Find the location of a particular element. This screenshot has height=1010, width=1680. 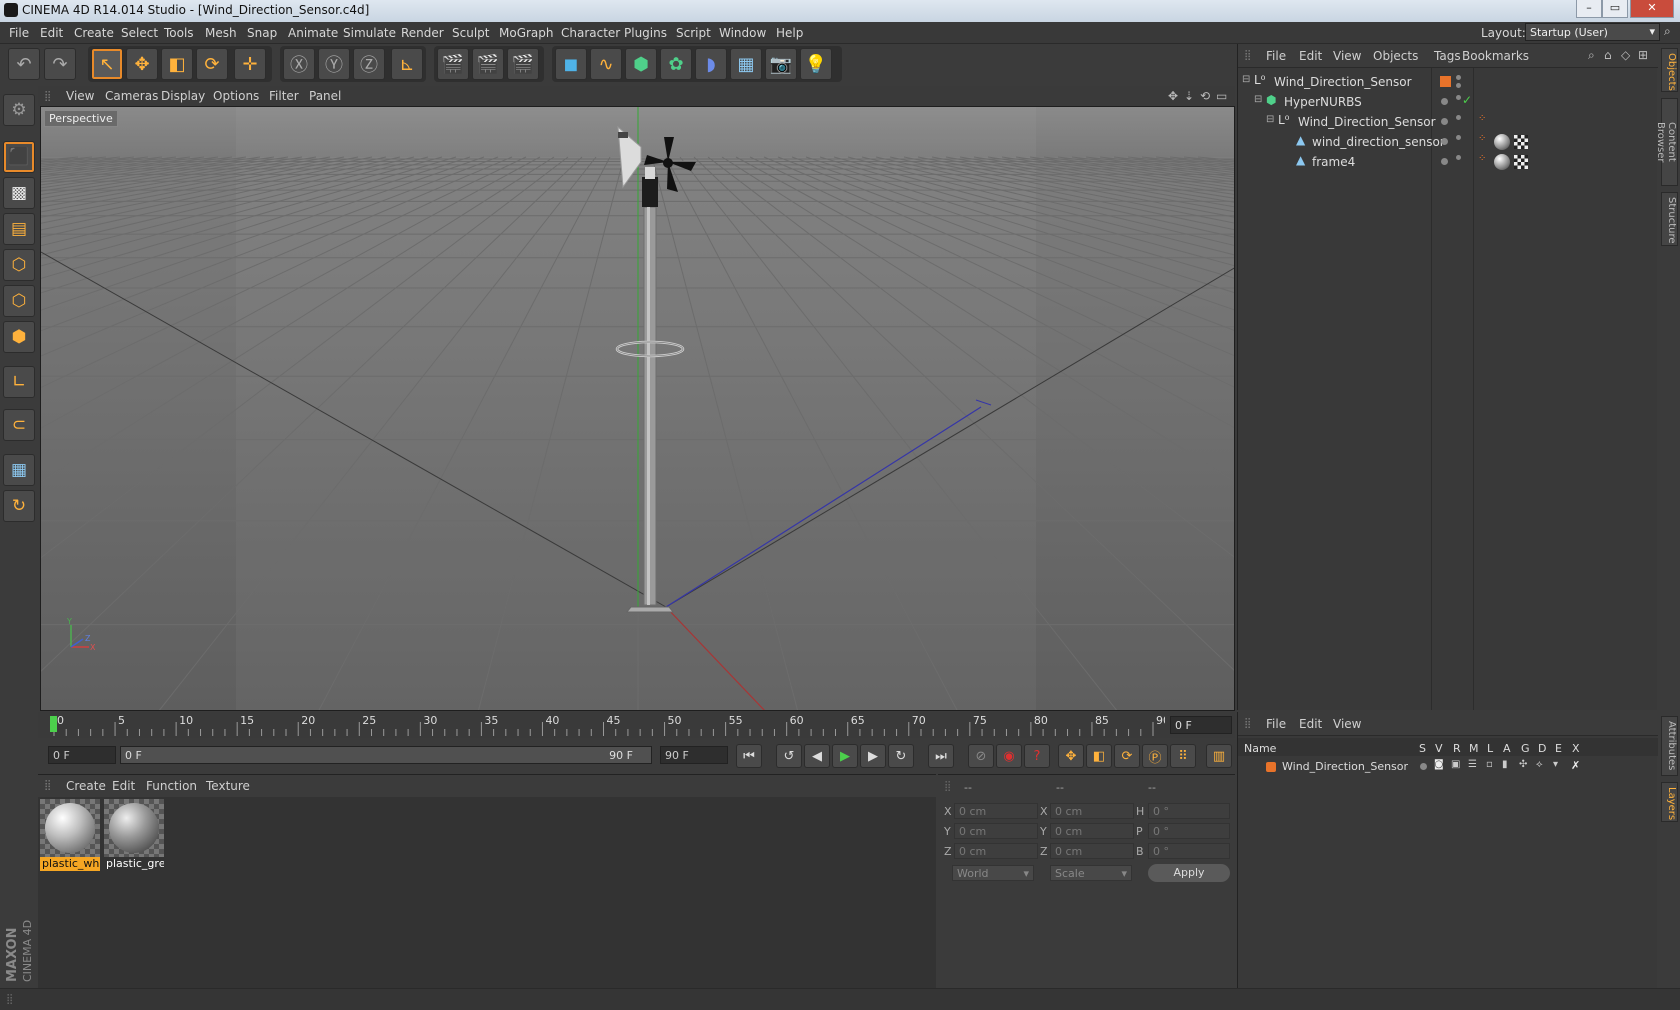

size-z-field: 0 cm is located at coordinates (1092, 851).